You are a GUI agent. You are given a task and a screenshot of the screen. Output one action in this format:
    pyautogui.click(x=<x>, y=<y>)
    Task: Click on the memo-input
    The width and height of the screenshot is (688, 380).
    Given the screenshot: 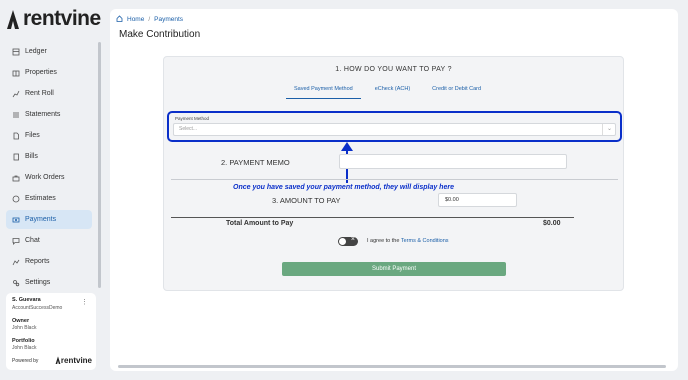 What is the action you would take?
    pyautogui.click(x=453, y=161)
    